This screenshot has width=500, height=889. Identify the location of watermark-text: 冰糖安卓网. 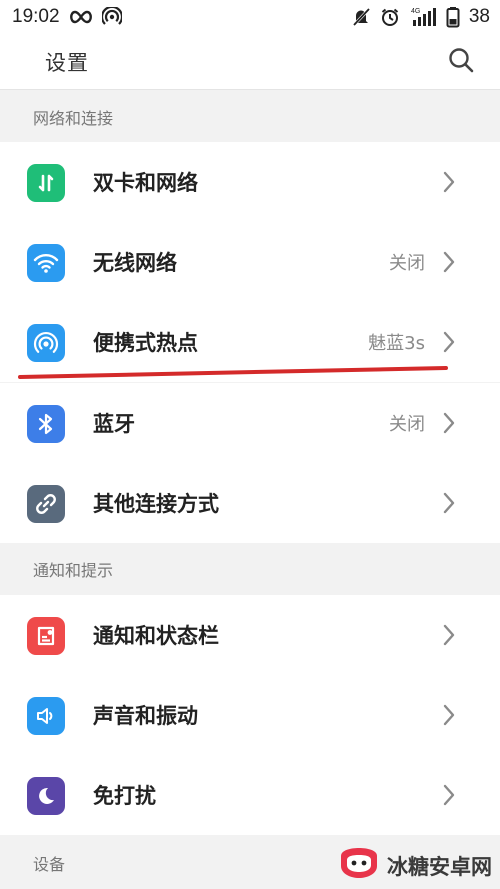
(439, 866).